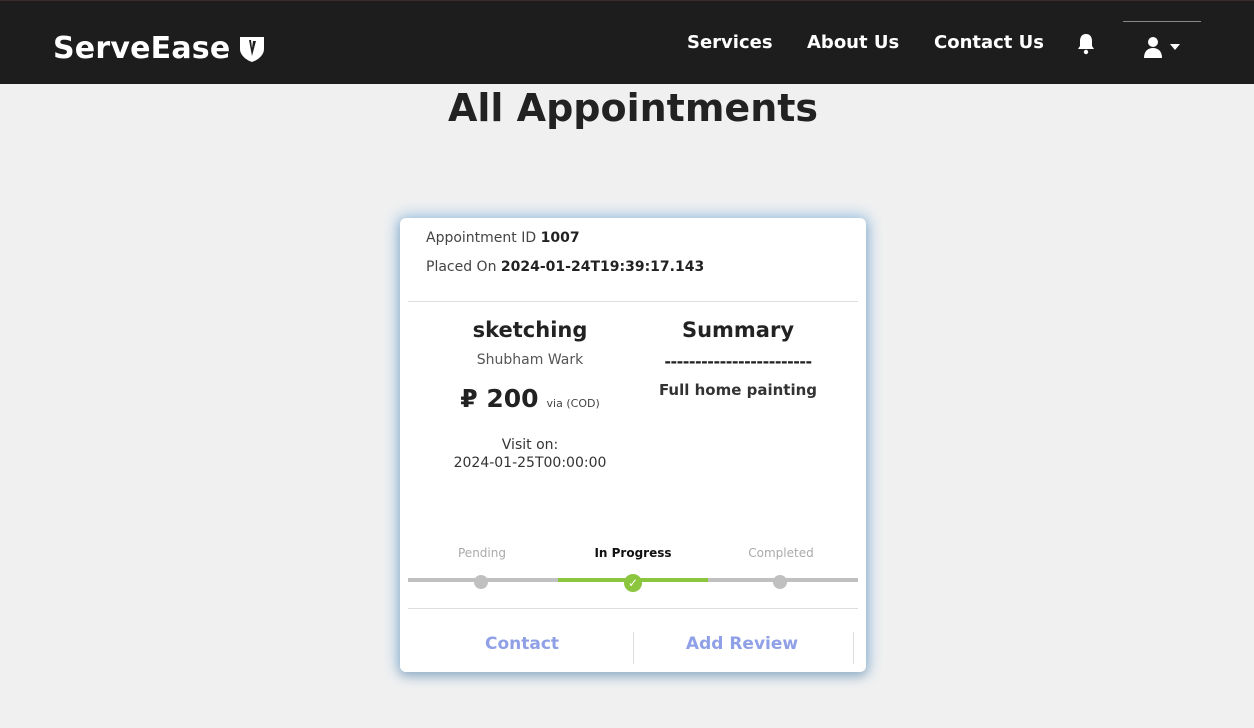 Image resolution: width=1254 pixels, height=728 pixels. What do you see at coordinates (633, 301) in the screenshot?
I see `card-divider-top` at bounding box center [633, 301].